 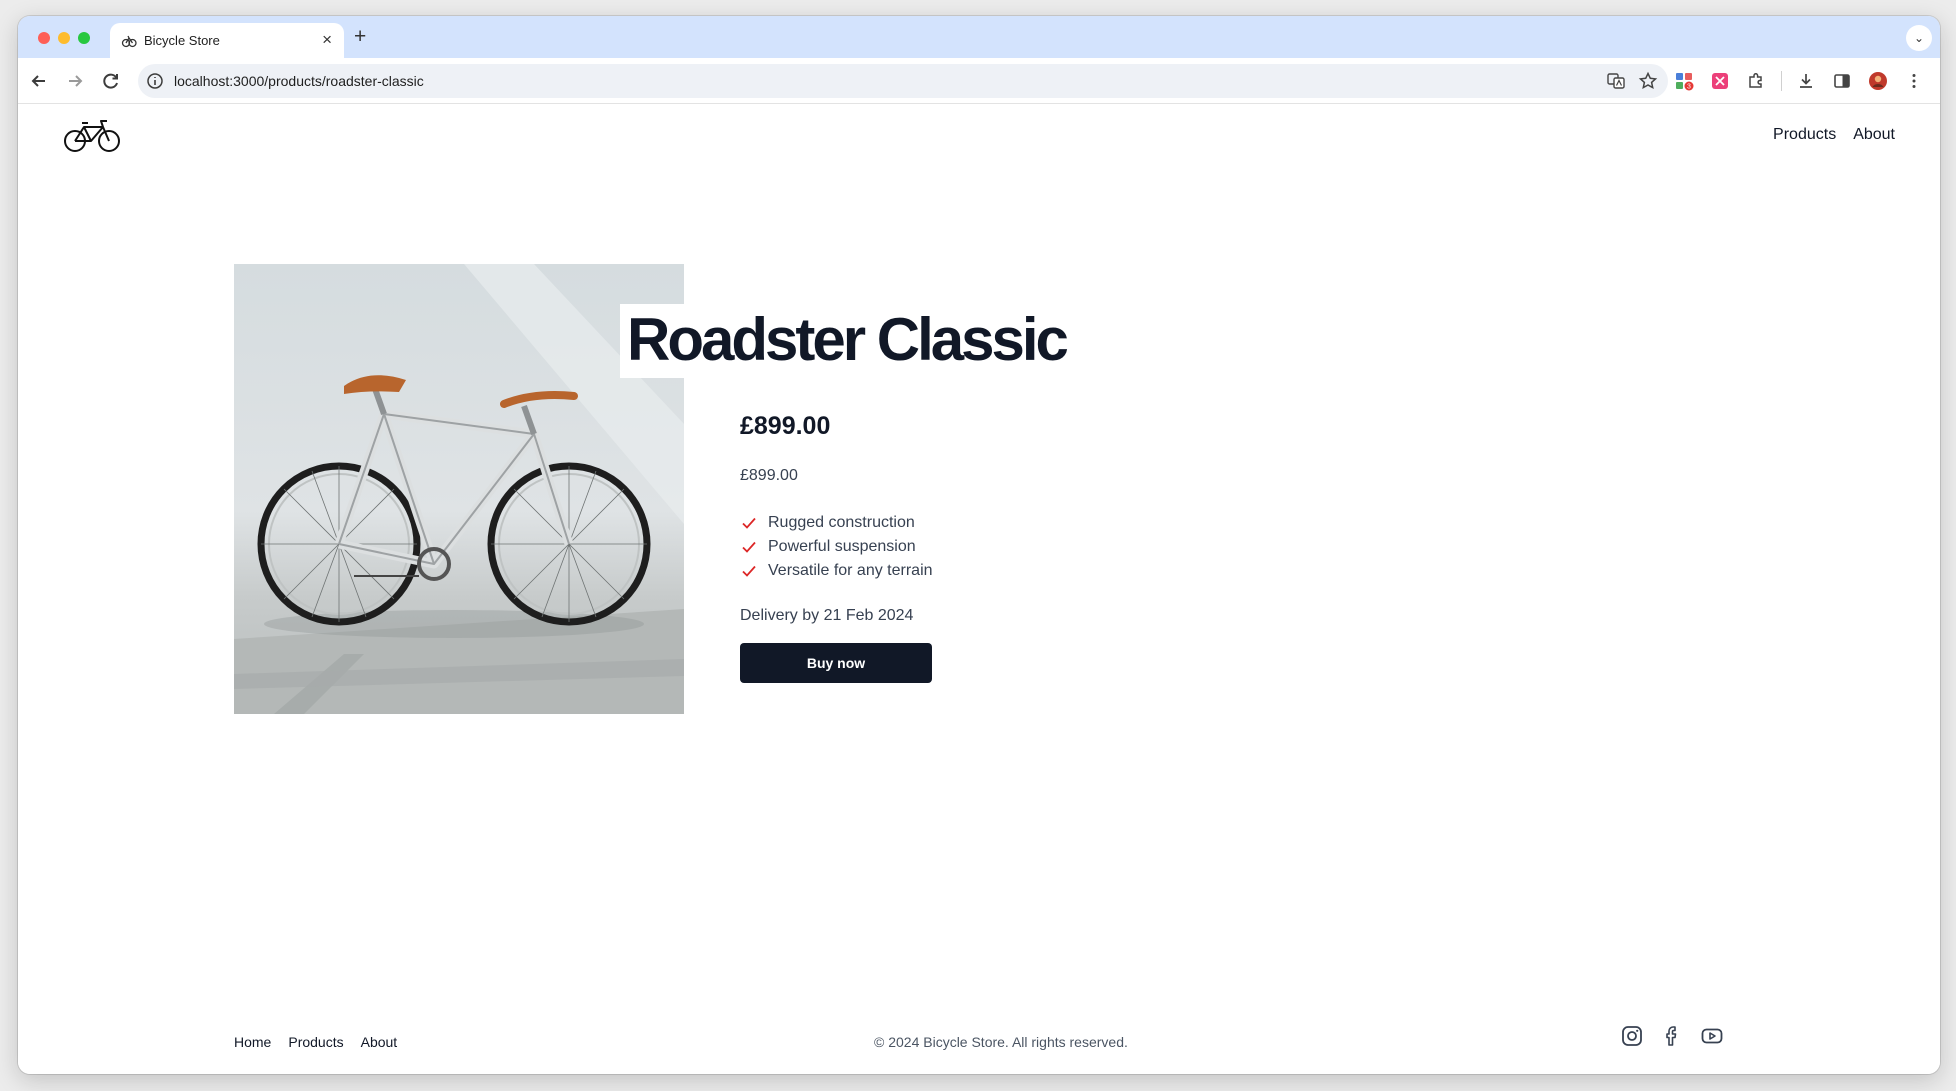 I want to click on download-icon, so click(x=1806, y=81).